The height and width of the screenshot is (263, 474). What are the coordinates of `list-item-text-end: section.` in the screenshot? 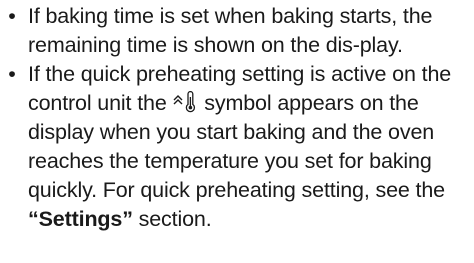 It's located at (172, 219).